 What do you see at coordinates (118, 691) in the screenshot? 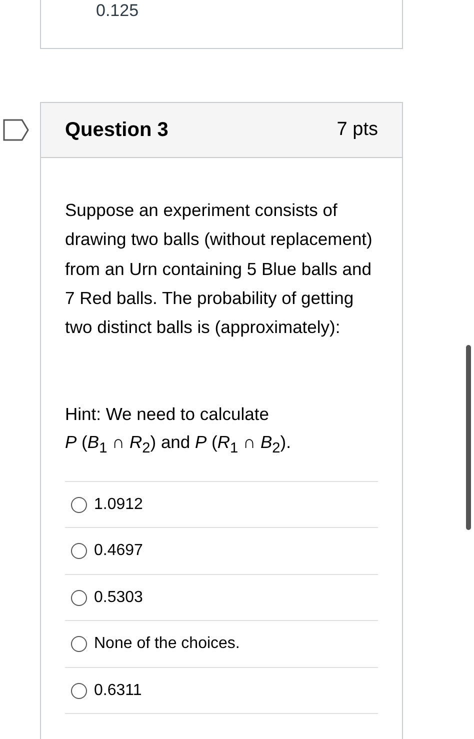
I see `answer-label: 0.6311` at bounding box center [118, 691].